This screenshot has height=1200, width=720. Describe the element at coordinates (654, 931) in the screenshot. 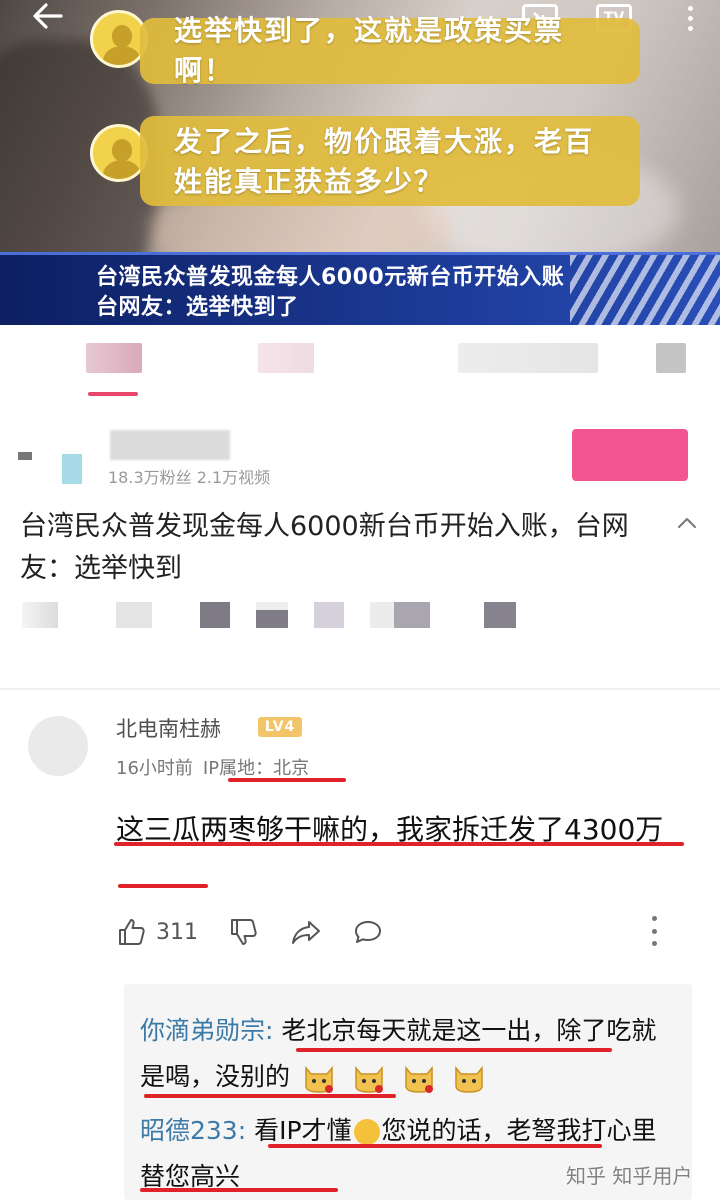

I see `comment-more-button` at that location.